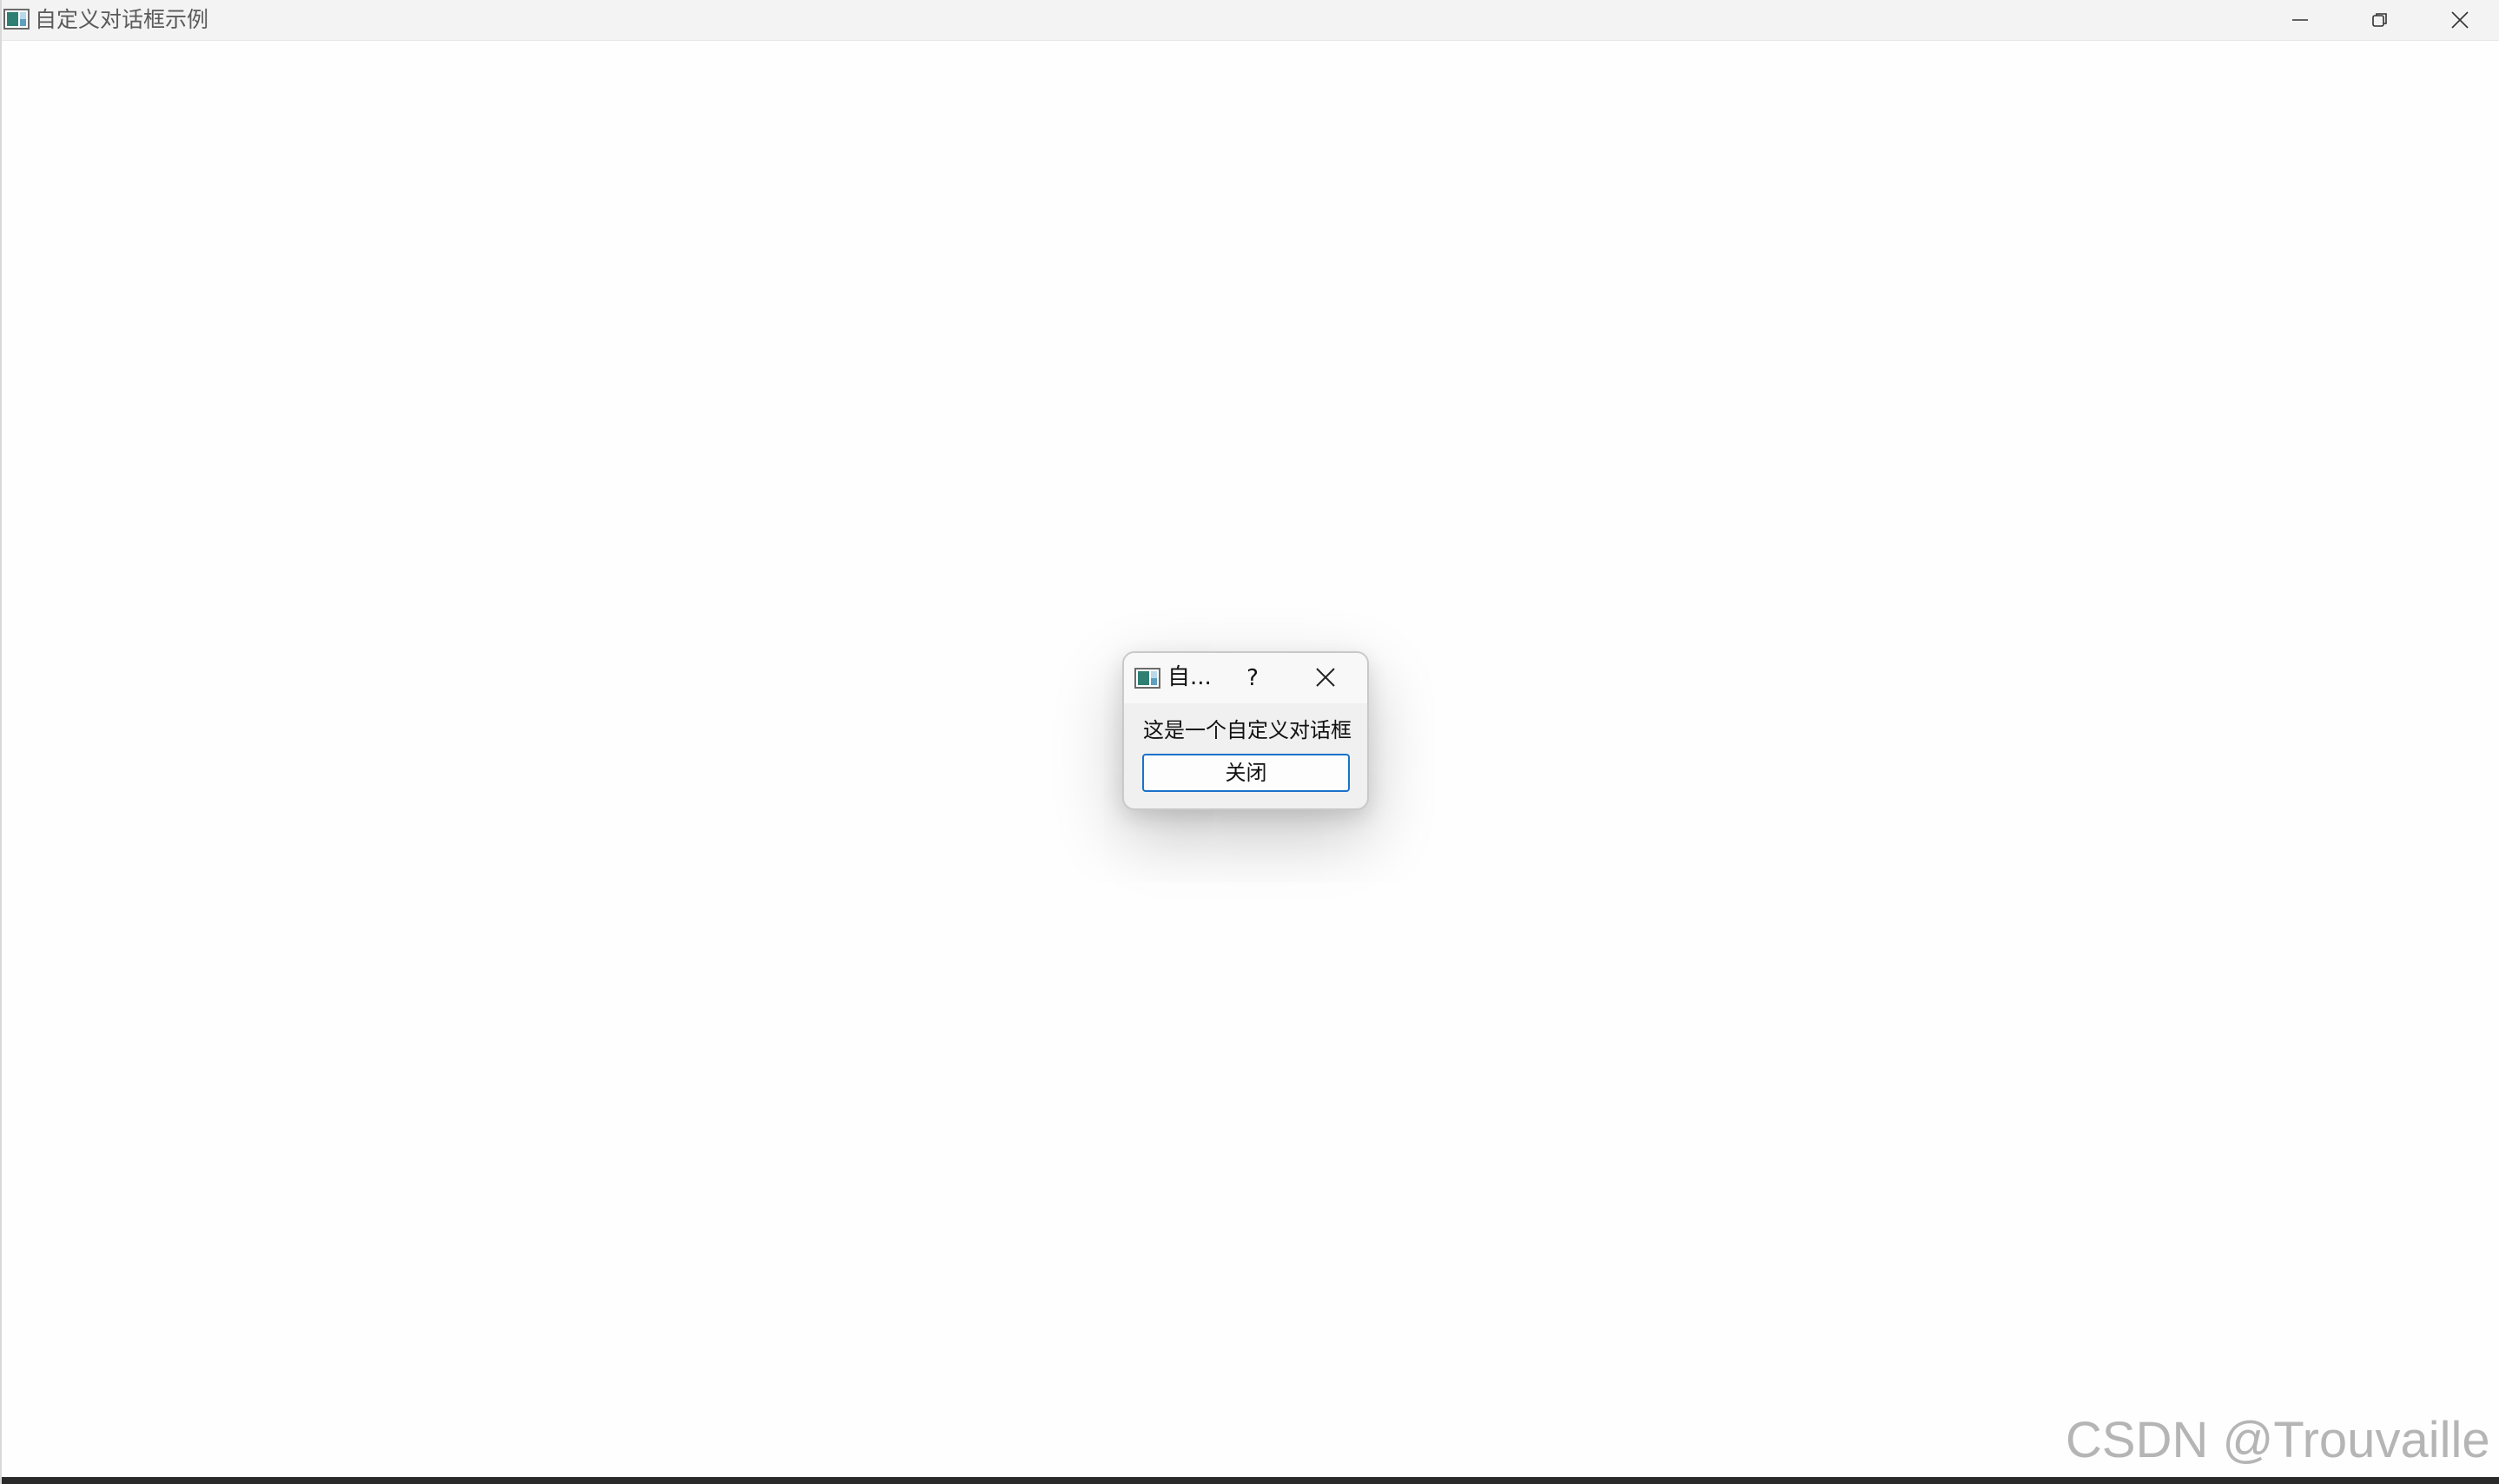 This screenshot has height=1484, width=2499. I want to click on restore-button, so click(2380, 20).